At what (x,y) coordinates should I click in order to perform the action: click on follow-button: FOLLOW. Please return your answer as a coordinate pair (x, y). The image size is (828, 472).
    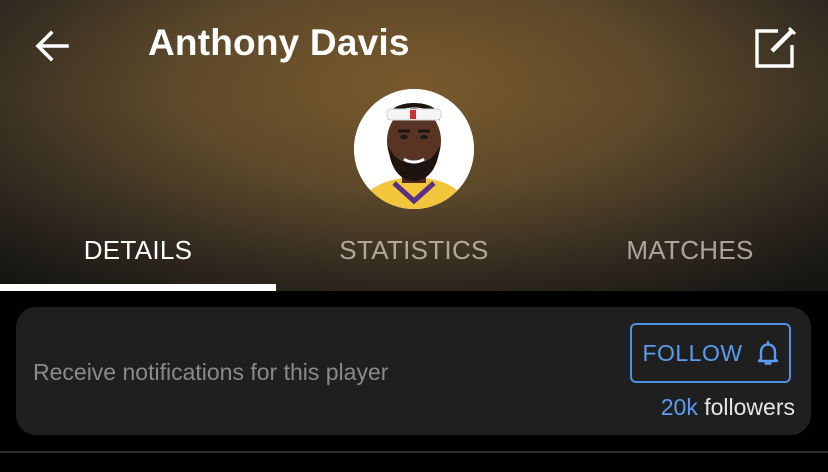
    Looking at the image, I should click on (710, 353).